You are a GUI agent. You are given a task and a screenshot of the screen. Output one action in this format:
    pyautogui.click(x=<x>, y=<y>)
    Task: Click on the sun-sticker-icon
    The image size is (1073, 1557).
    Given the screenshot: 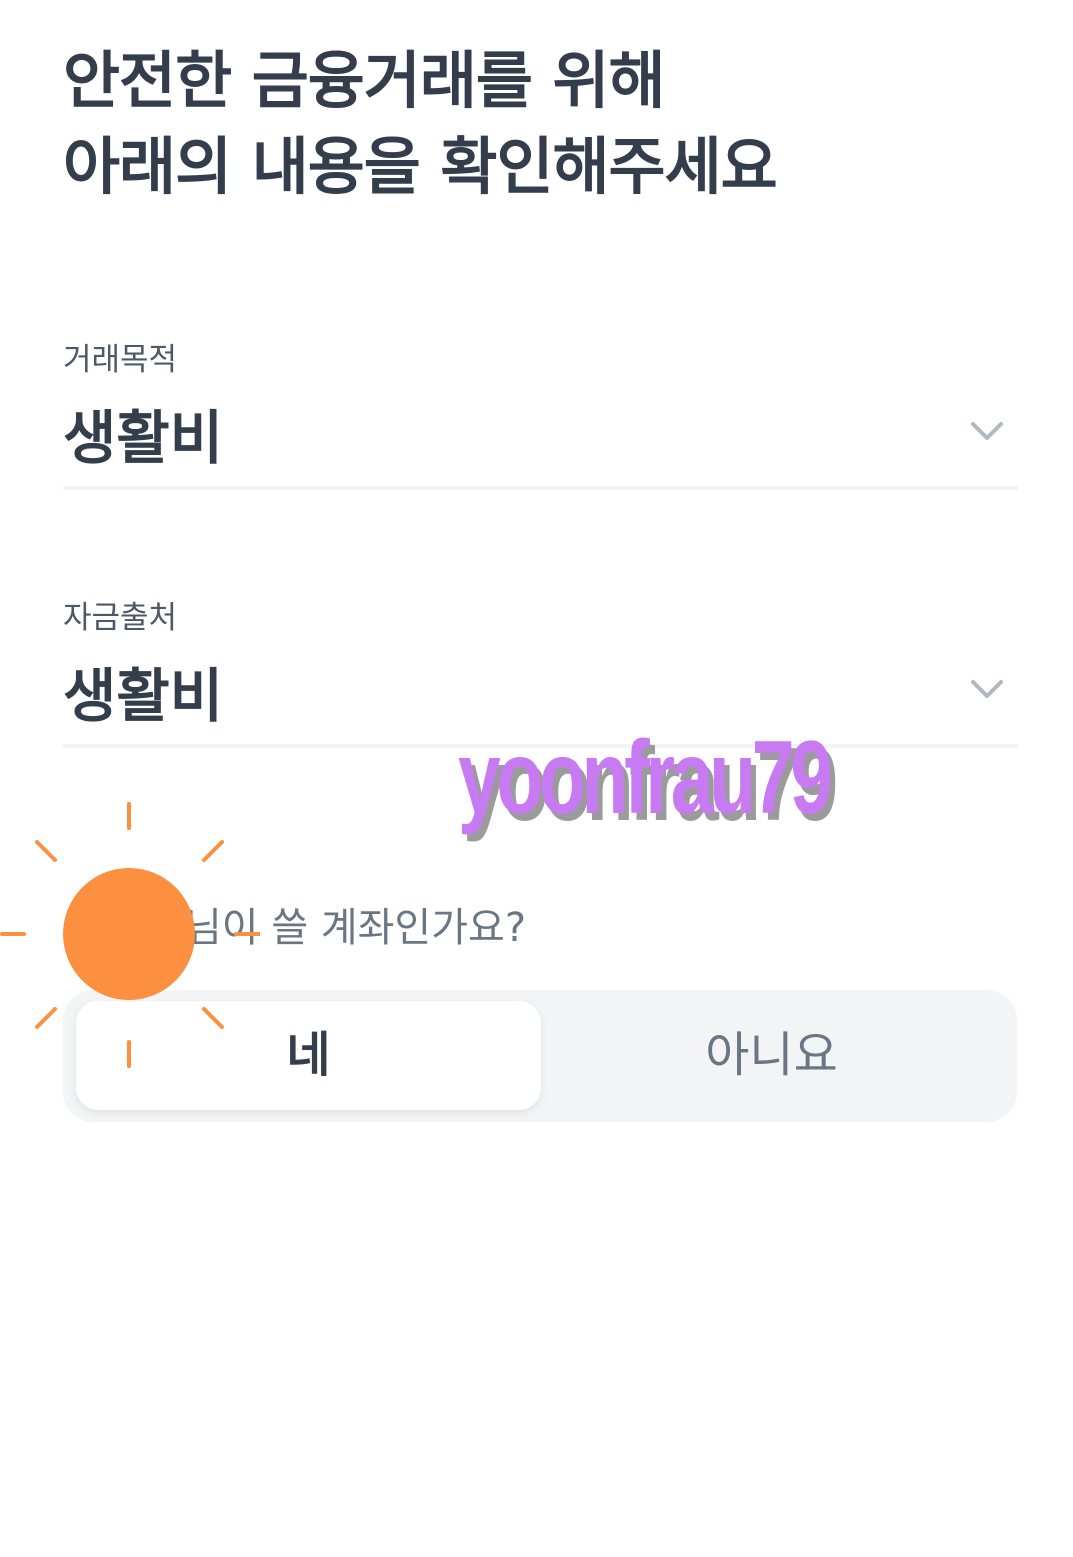 What is the action you would take?
    pyautogui.click(x=130, y=935)
    